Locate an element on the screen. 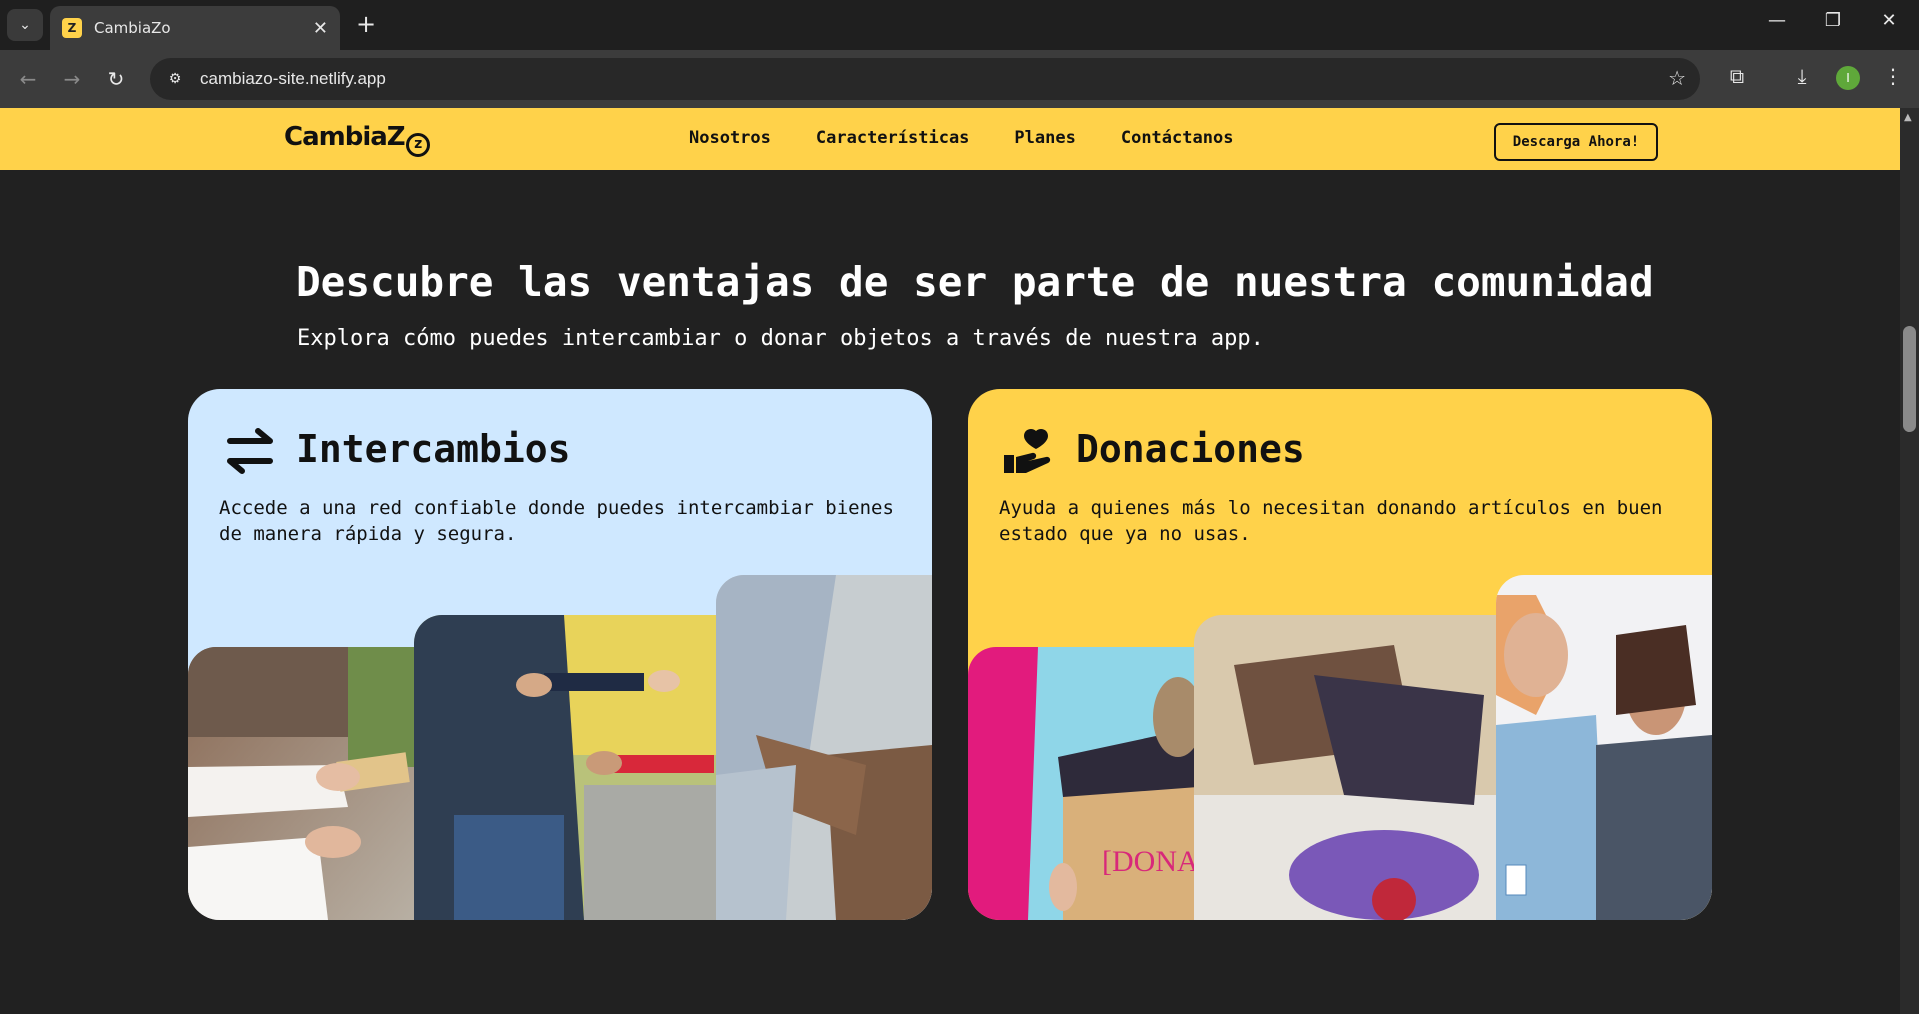  tab-title: CambiaZo is located at coordinates (132, 28).